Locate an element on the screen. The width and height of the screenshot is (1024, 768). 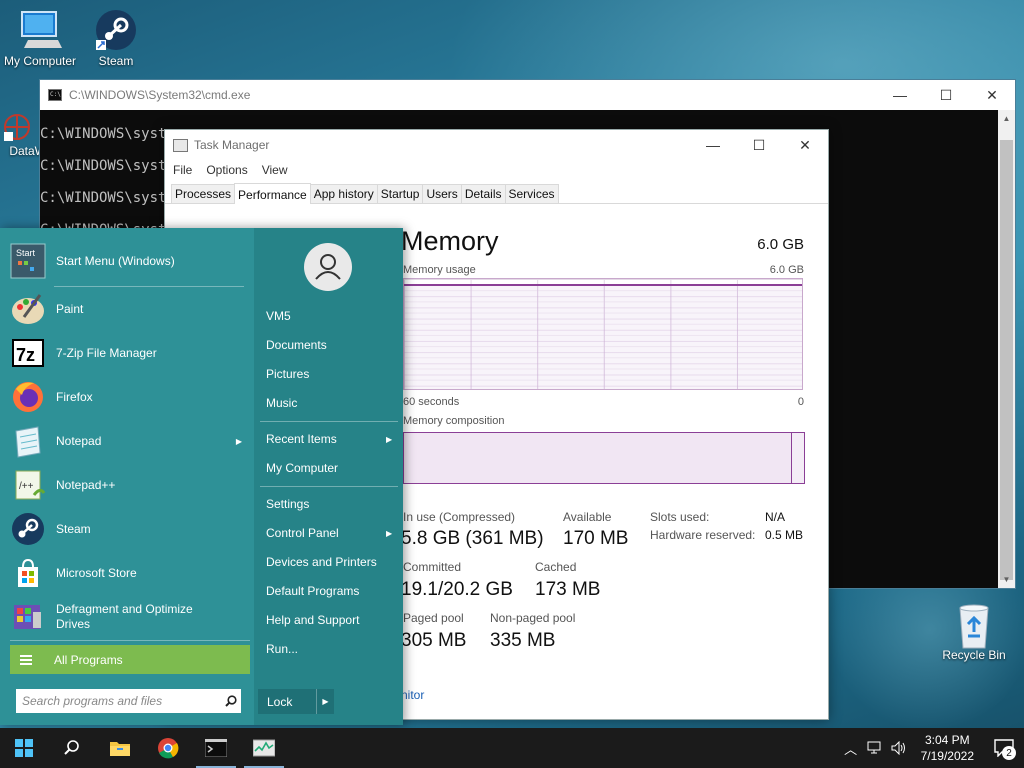
taskbar-cmd is located at coordinates (216, 748).